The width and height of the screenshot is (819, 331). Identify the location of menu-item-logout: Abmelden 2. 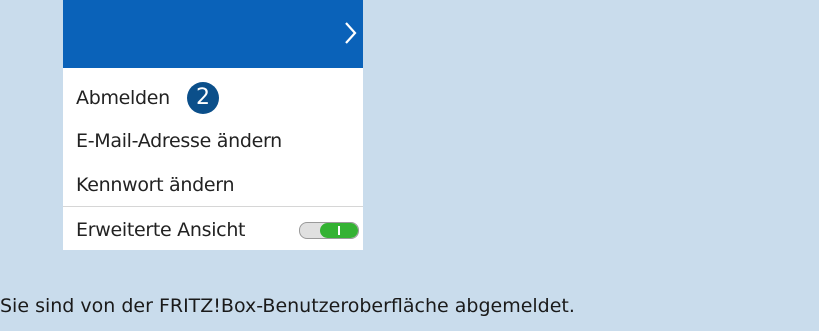
(213, 97).